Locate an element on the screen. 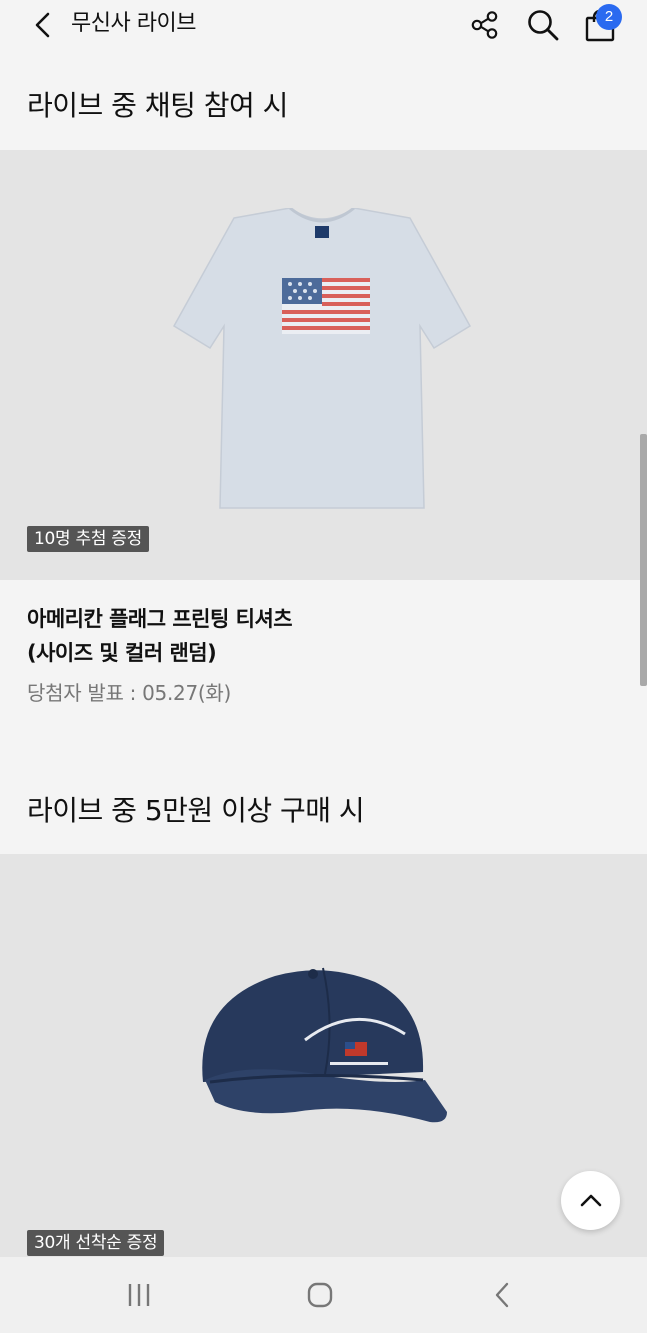  share-button is located at coordinates (485, 25).